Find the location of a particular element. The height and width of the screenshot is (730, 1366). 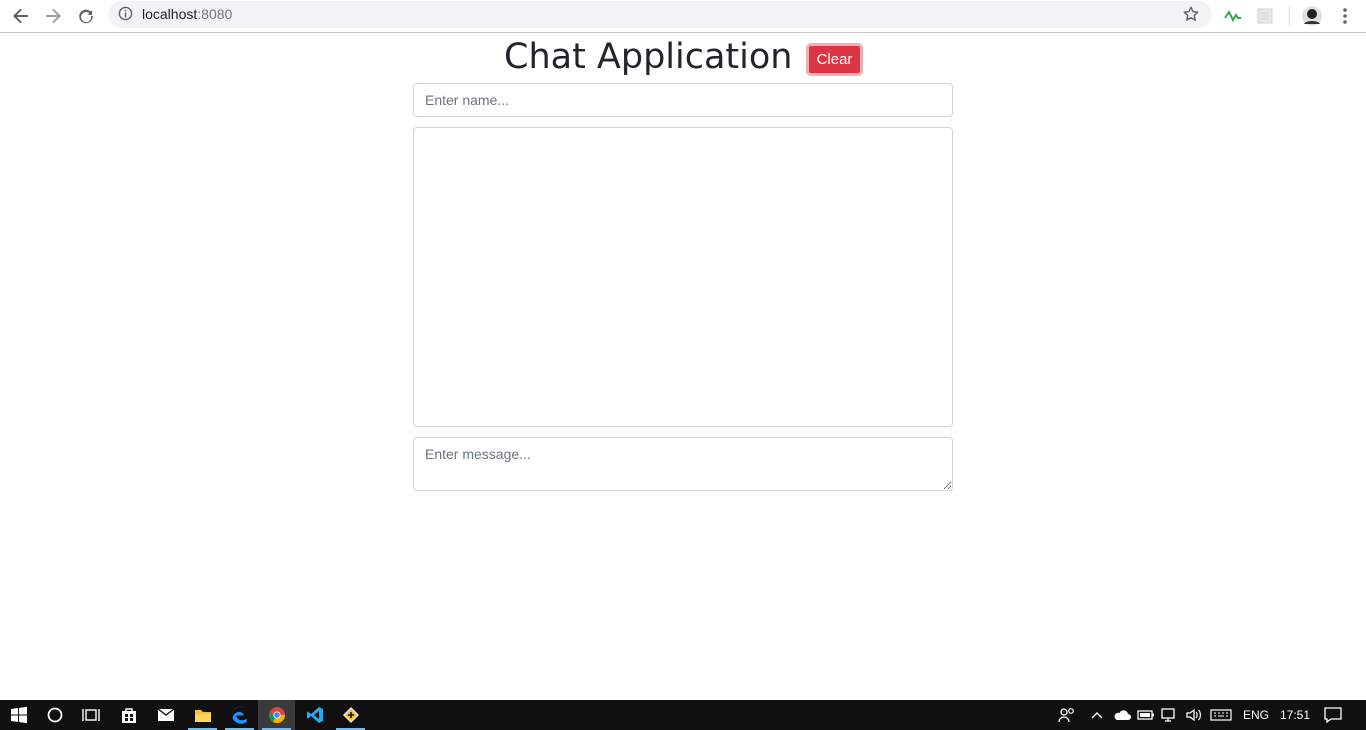

reload-icon is located at coordinates (86, 16).